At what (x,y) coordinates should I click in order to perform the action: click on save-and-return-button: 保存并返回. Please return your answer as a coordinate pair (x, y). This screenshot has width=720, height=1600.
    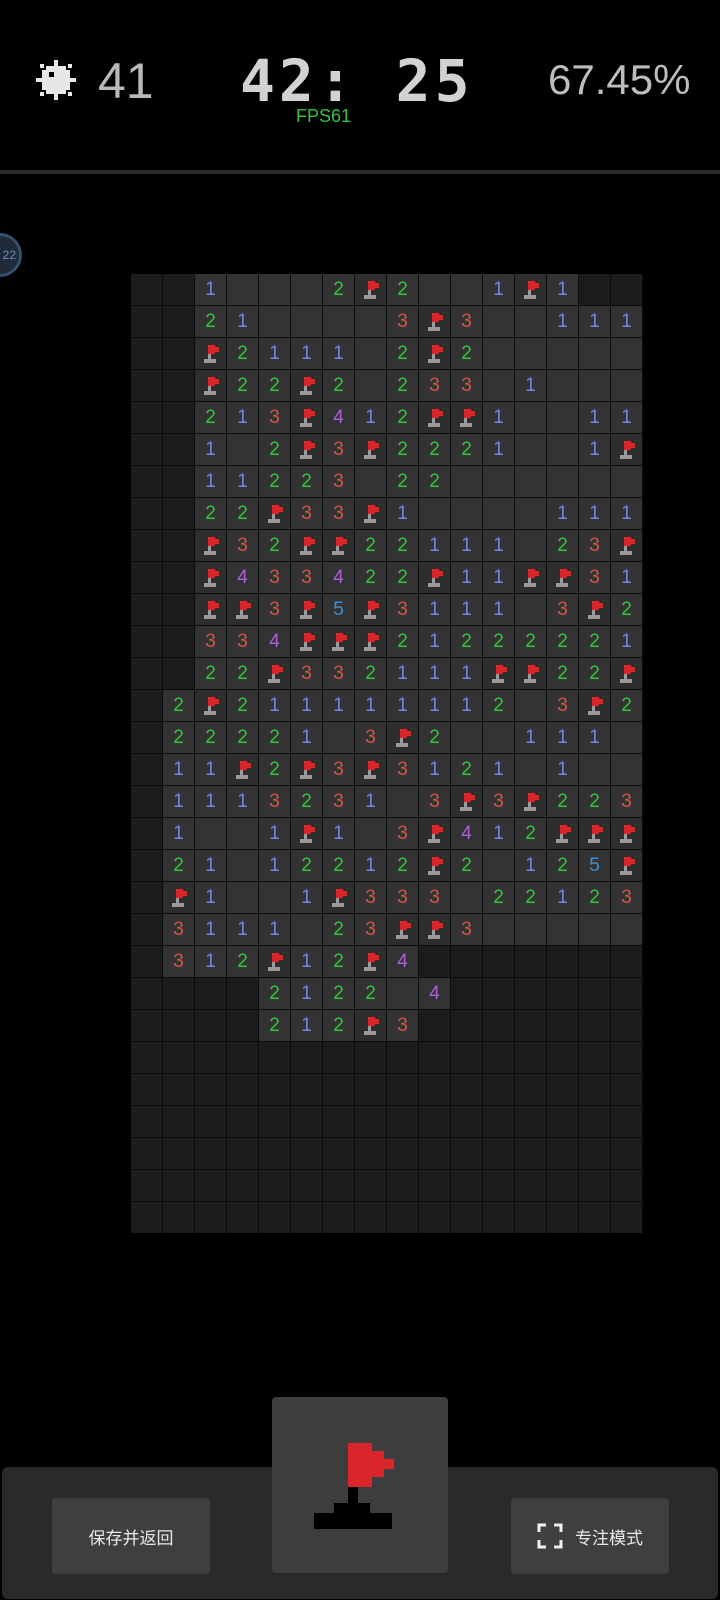
    Looking at the image, I should click on (131, 1536).